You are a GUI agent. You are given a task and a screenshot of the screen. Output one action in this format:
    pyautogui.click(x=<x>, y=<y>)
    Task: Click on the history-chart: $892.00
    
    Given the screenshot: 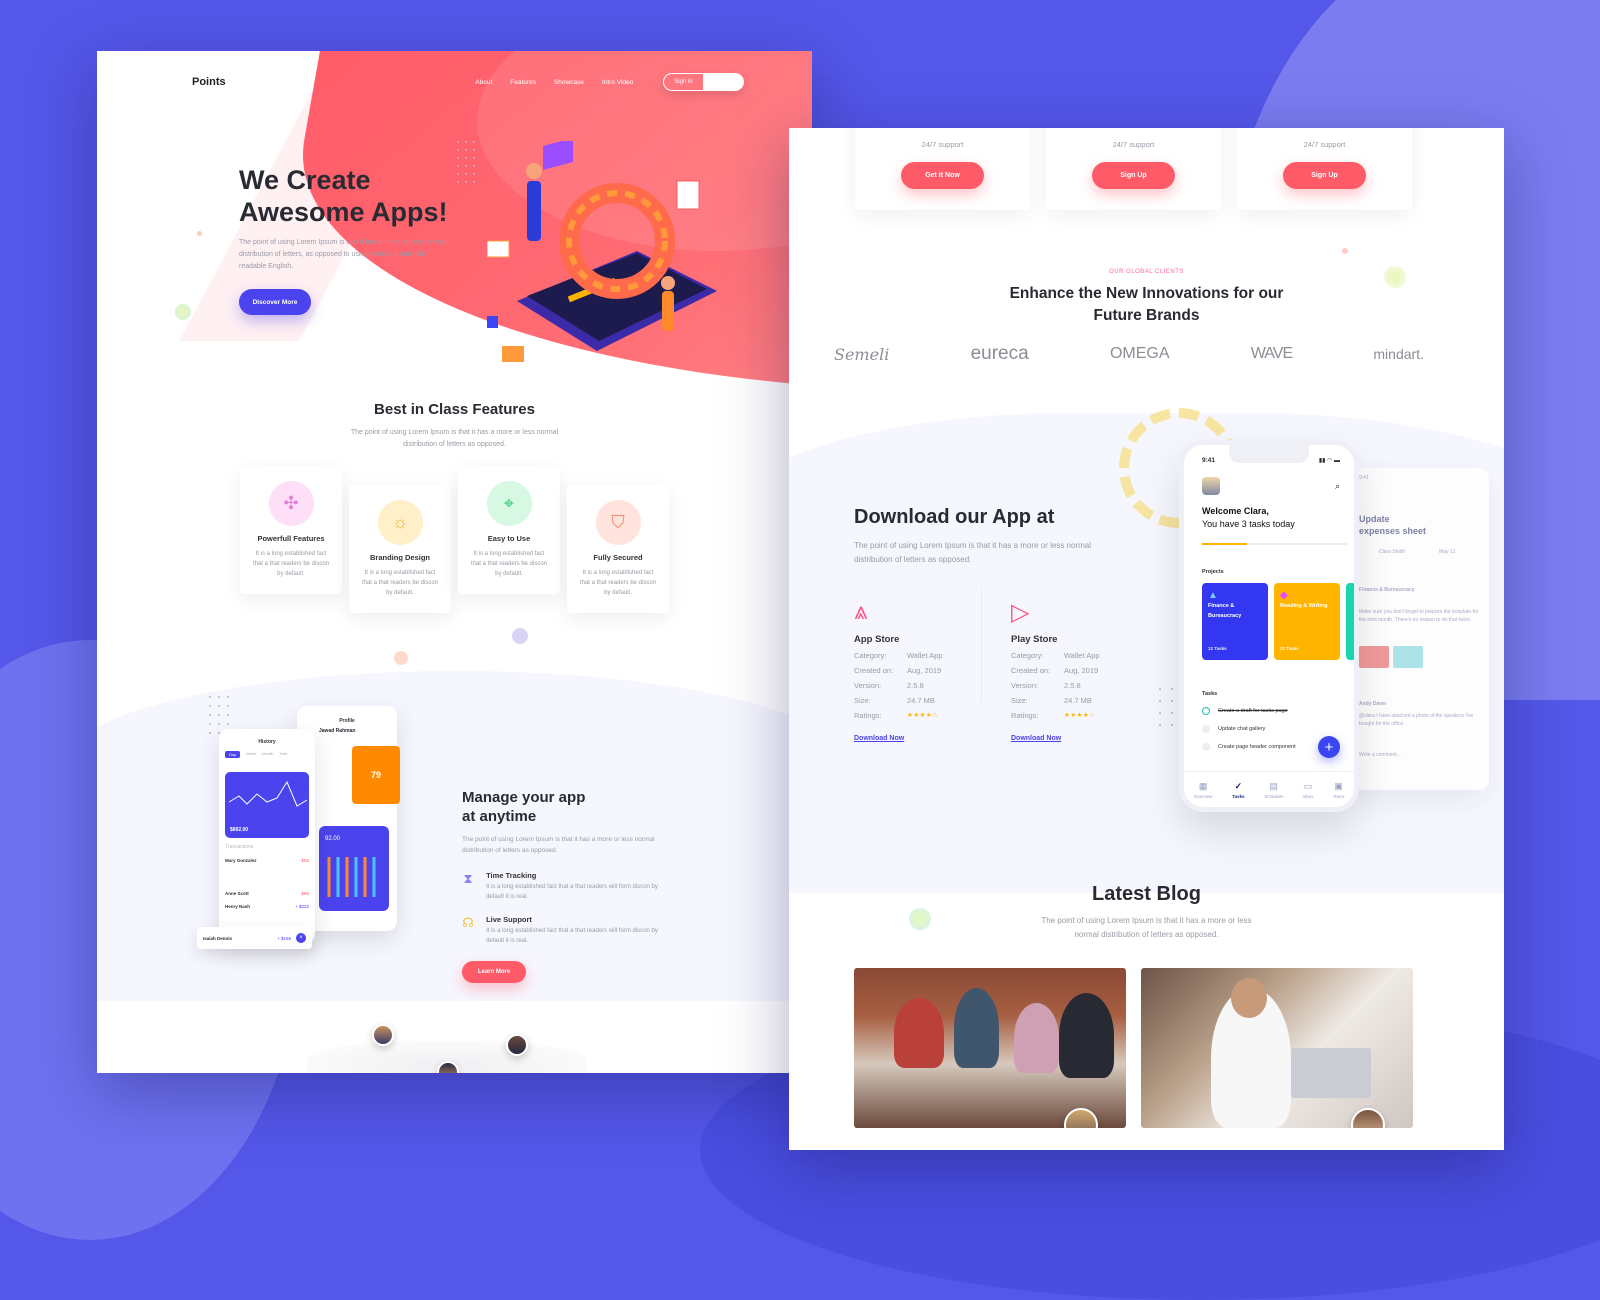 What is the action you would take?
    pyautogui.click(x=267, y=805)
    